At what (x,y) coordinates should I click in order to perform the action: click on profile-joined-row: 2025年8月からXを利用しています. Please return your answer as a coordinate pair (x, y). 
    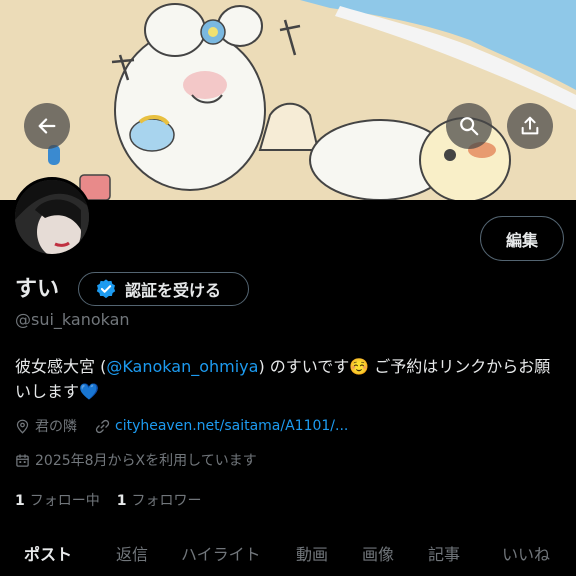
    Looking at the image, I should click on (136, 460).